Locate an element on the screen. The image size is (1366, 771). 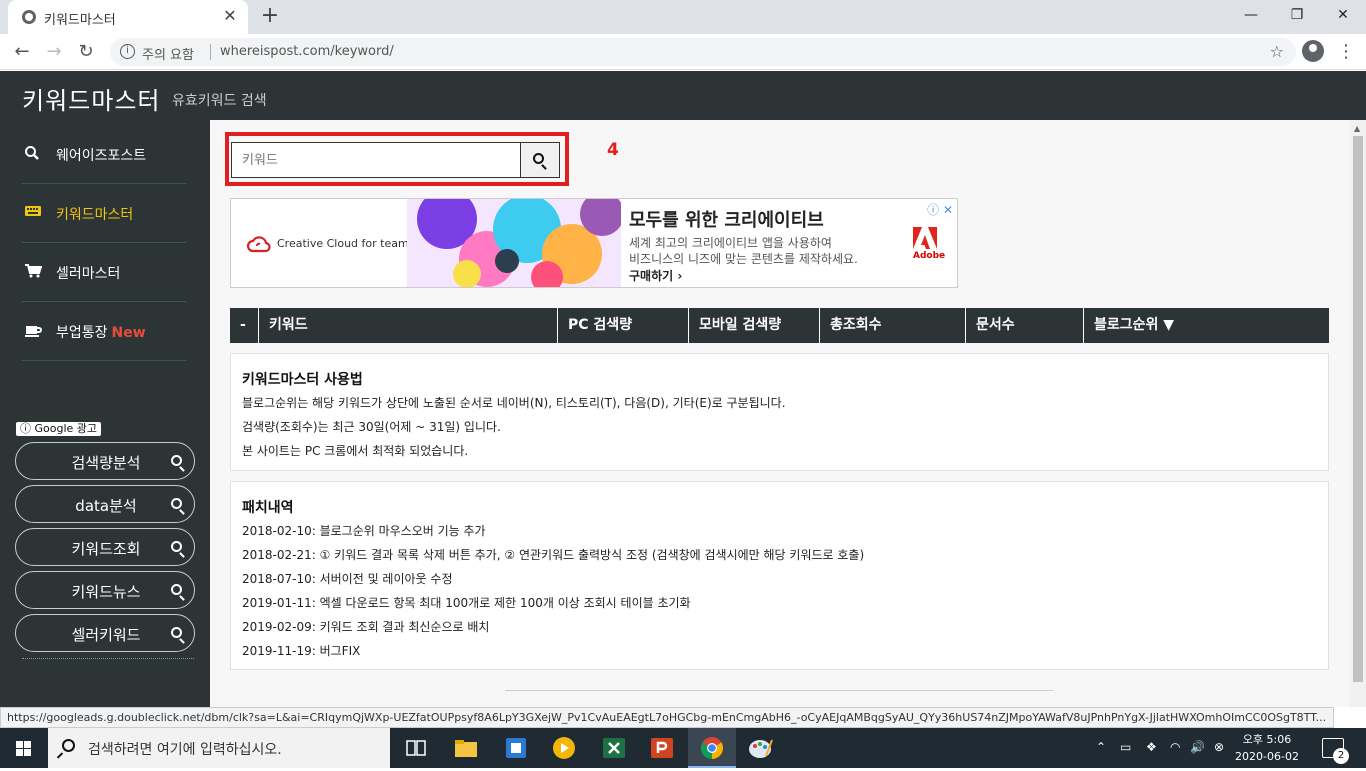
volume-icon: 🔊 is located at coordinates (1197, 747).